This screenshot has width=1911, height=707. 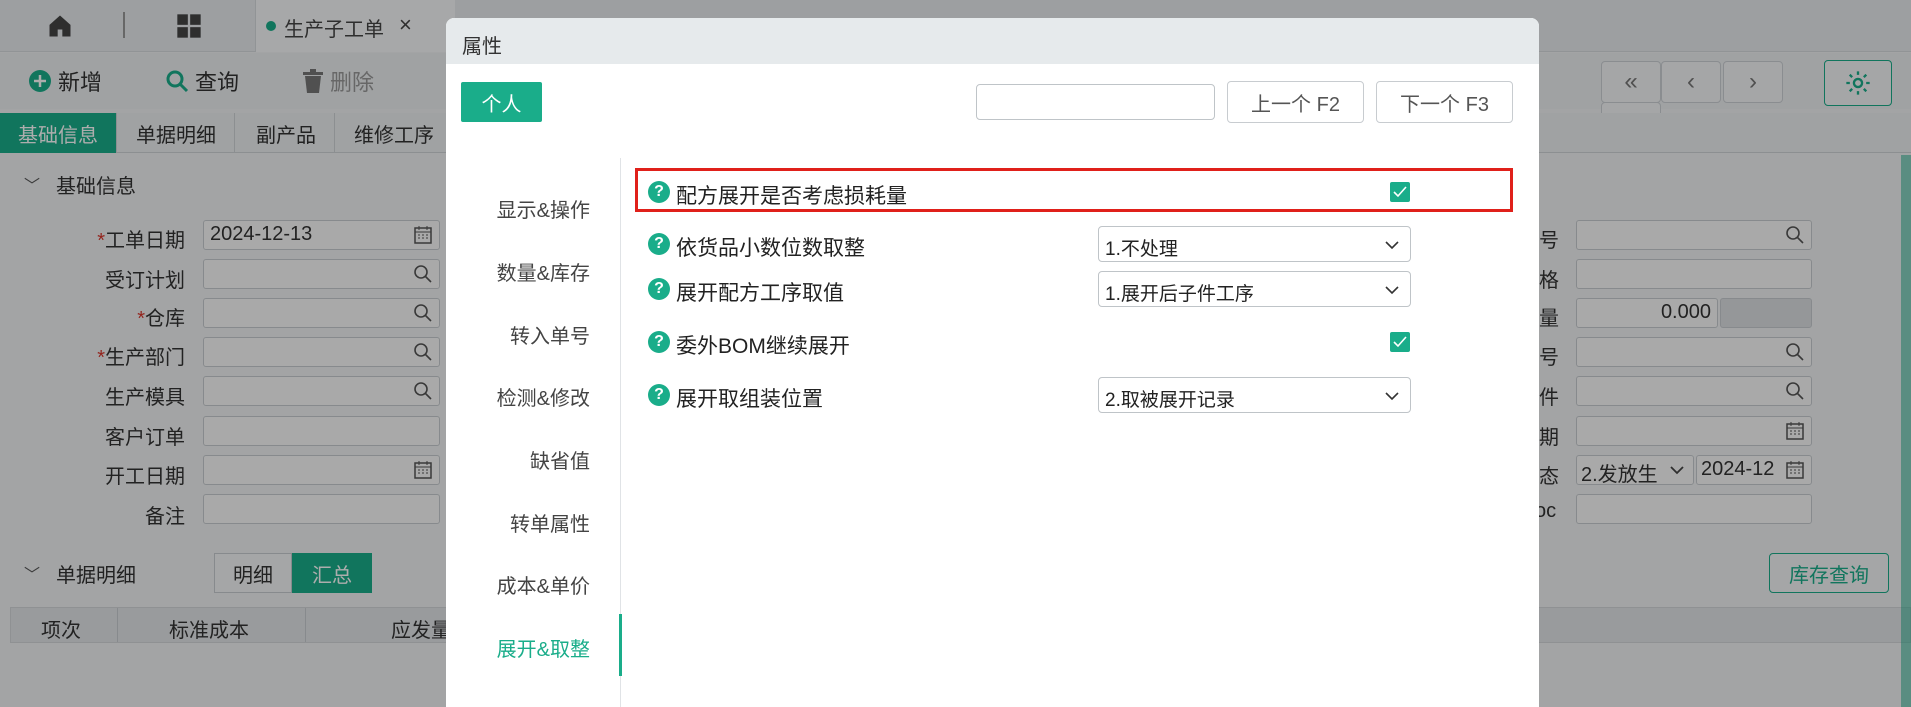 I want to click on search-input, so click(x=1095, y=102).